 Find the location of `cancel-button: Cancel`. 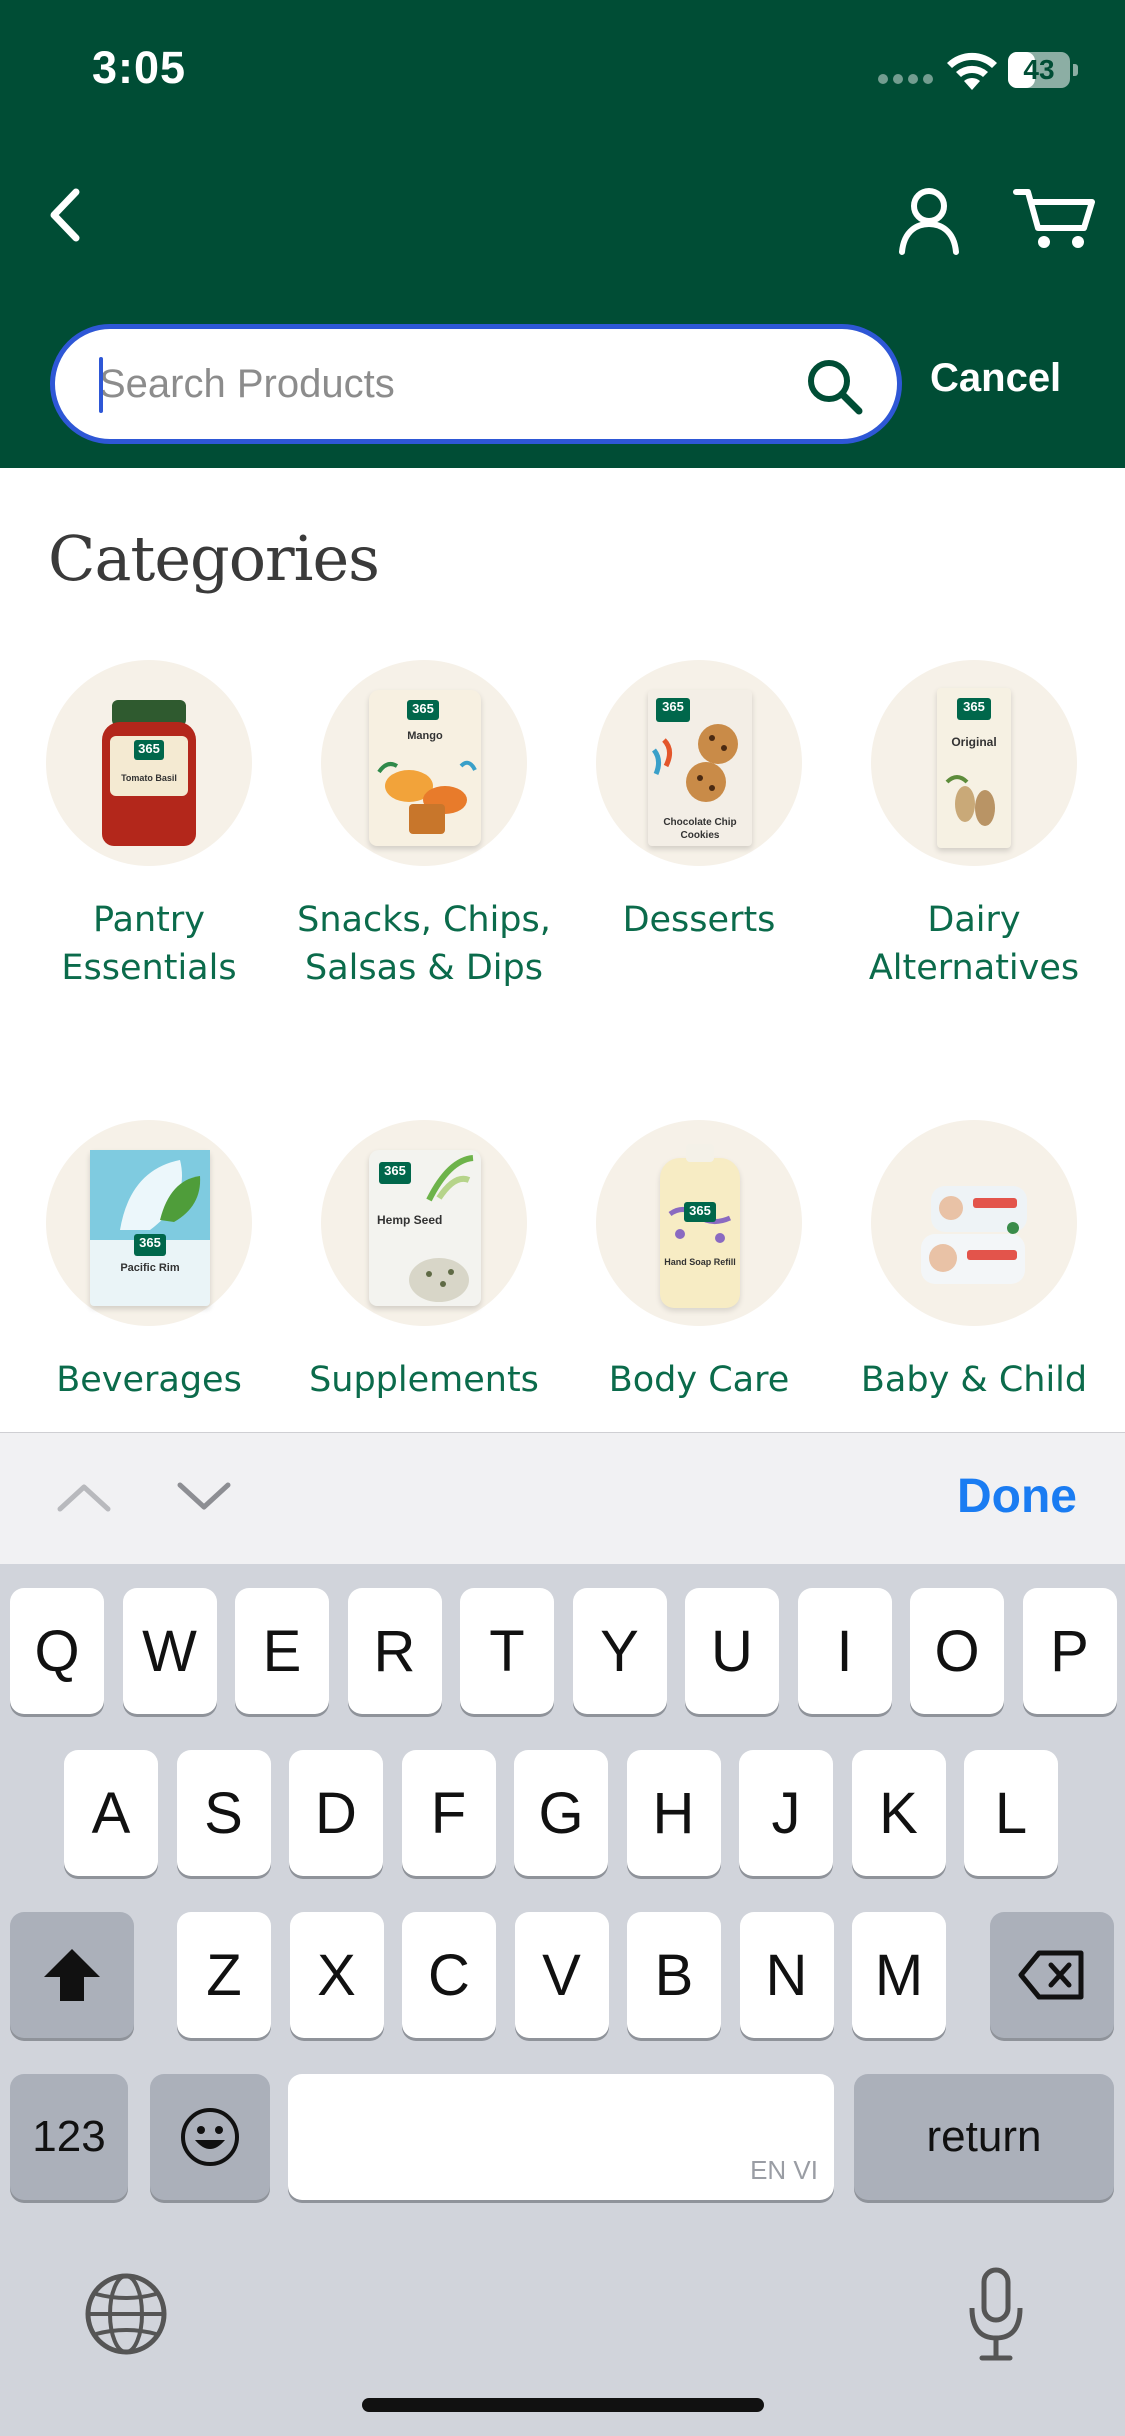

cancel-button: Cancel is located at coordinates (995, 378).